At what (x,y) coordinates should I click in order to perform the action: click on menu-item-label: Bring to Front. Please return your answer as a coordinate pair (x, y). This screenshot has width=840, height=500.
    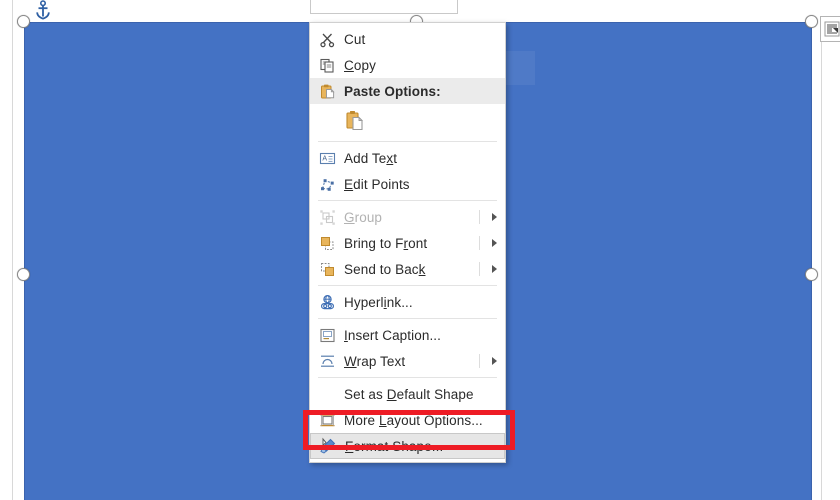
    Looking at the image, I should click on (386, 243).